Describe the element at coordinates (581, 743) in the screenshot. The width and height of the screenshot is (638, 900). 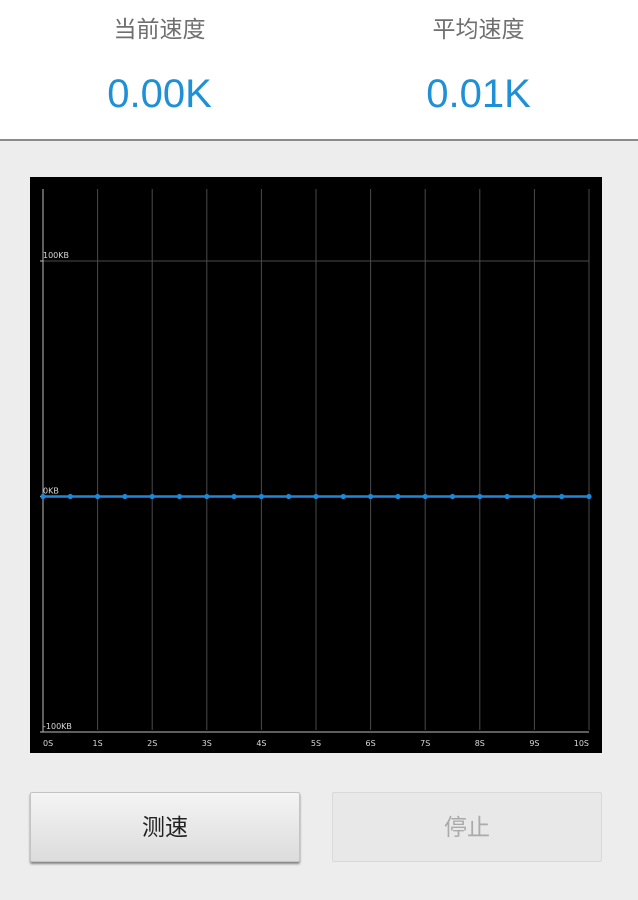
I see `x-tick-label: 10S` at that location.